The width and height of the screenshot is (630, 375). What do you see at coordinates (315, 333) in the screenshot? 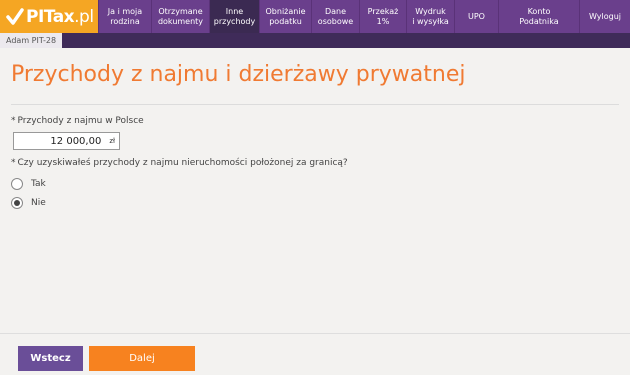
I see `footer-divider` at bounding box center [315, 333].